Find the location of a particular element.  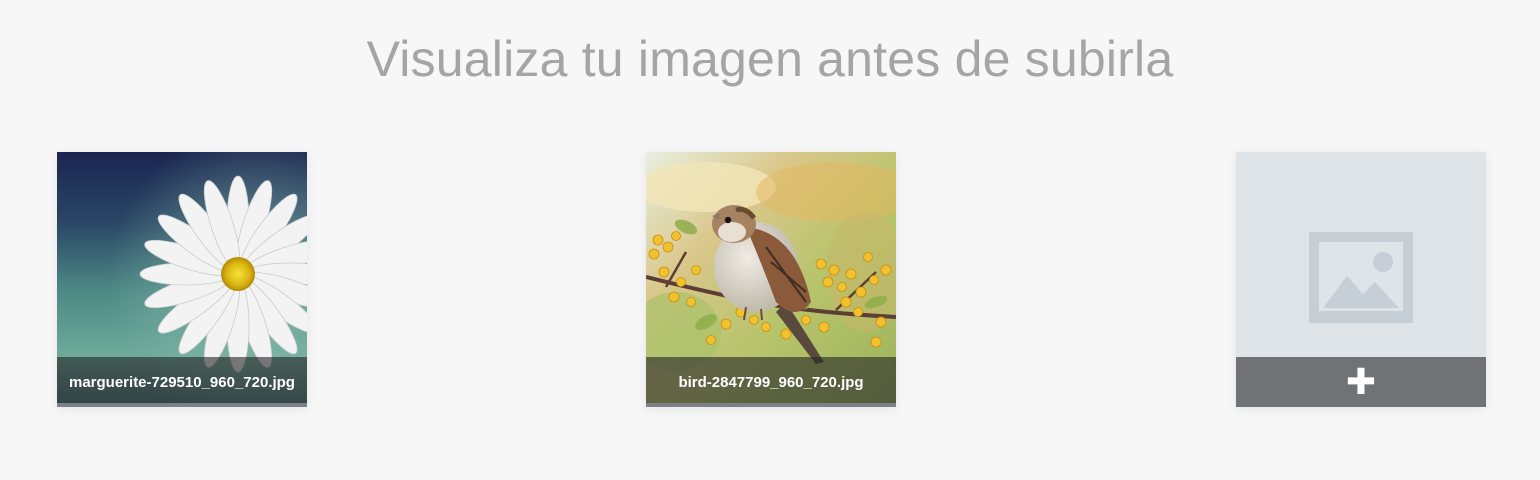

preview-filename: marguerite-729510_960_720.jpg is located at coordinates (182, 380).